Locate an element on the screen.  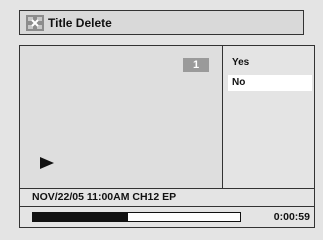
progress-bar is located at coordinates (136, 217).